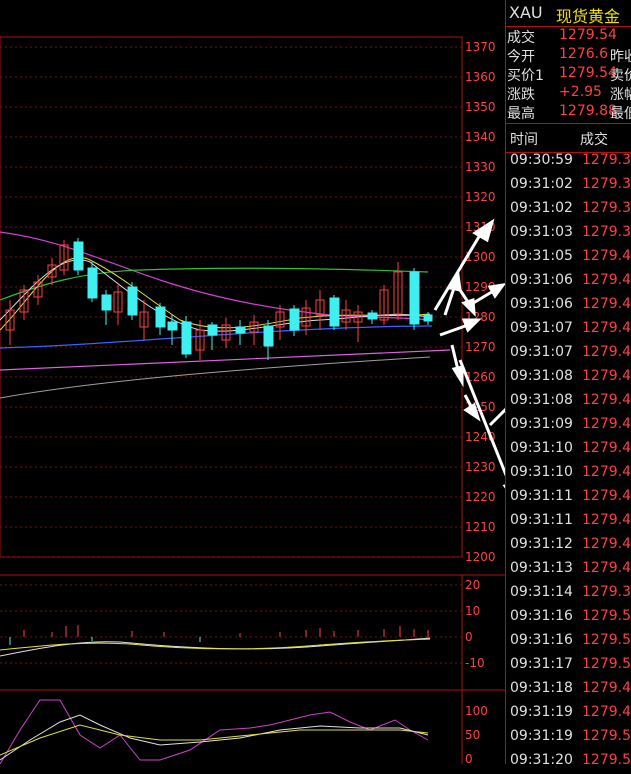  I want to click on tick-table-header: 时间 成交, so click(568, 138).